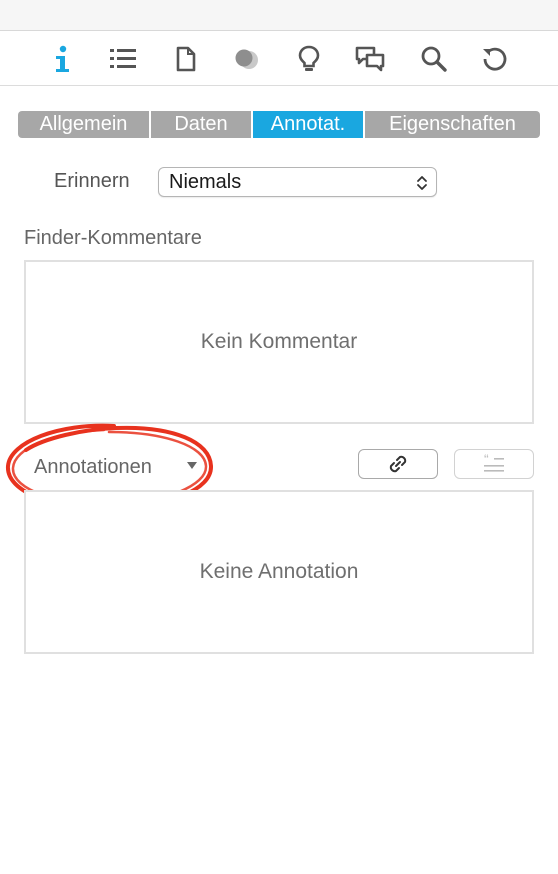 The height and width of the screenshot is (874, 558). I want to click on inspector-toolbar, so click(279, 58).